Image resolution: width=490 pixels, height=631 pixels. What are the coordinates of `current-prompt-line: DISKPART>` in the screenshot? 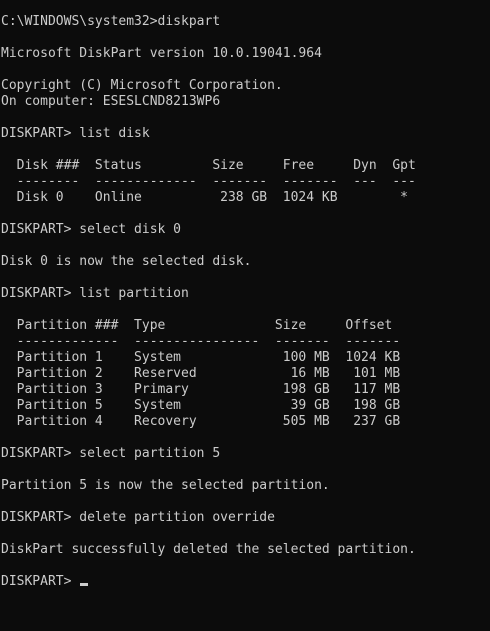 It's located at (245, 582).